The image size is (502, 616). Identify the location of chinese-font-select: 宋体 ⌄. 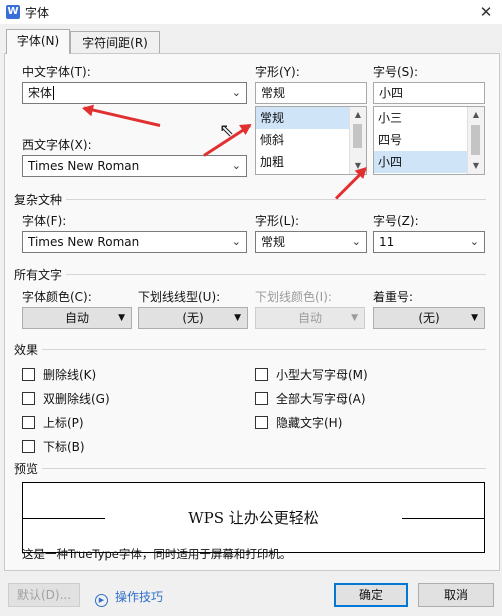
(134, 93).